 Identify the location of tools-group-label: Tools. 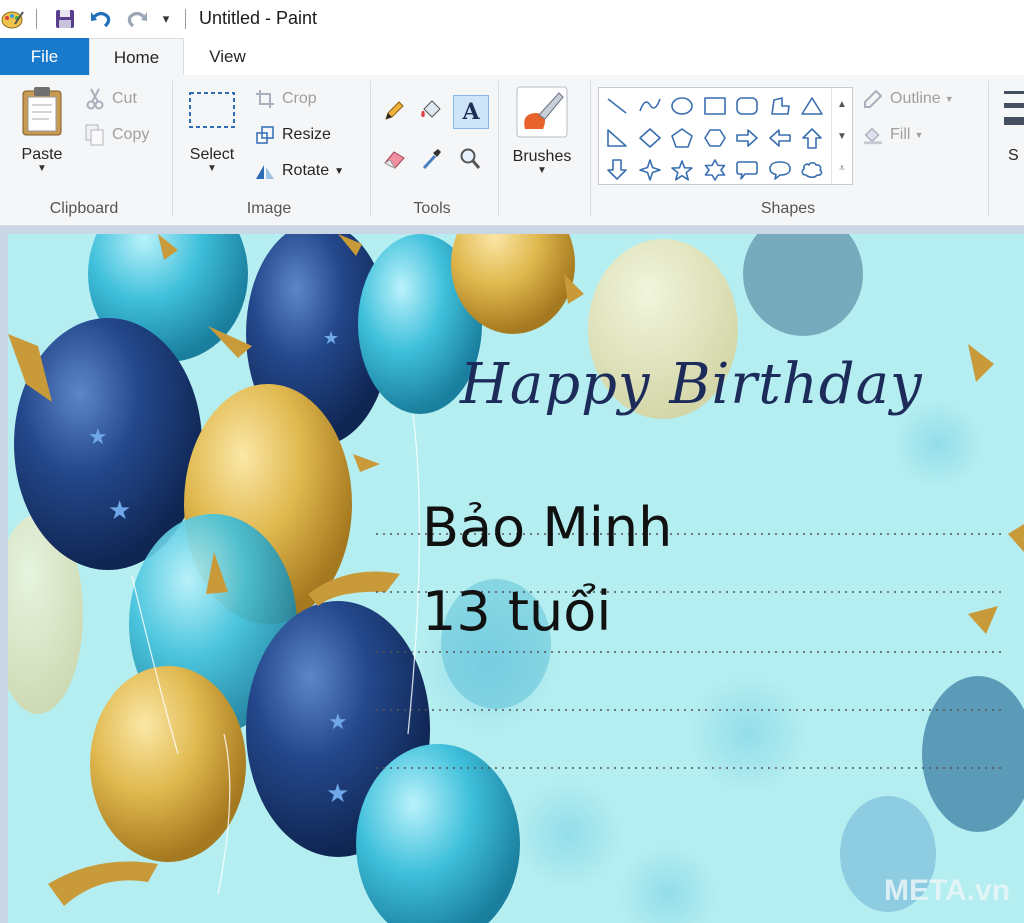
(432, 208).